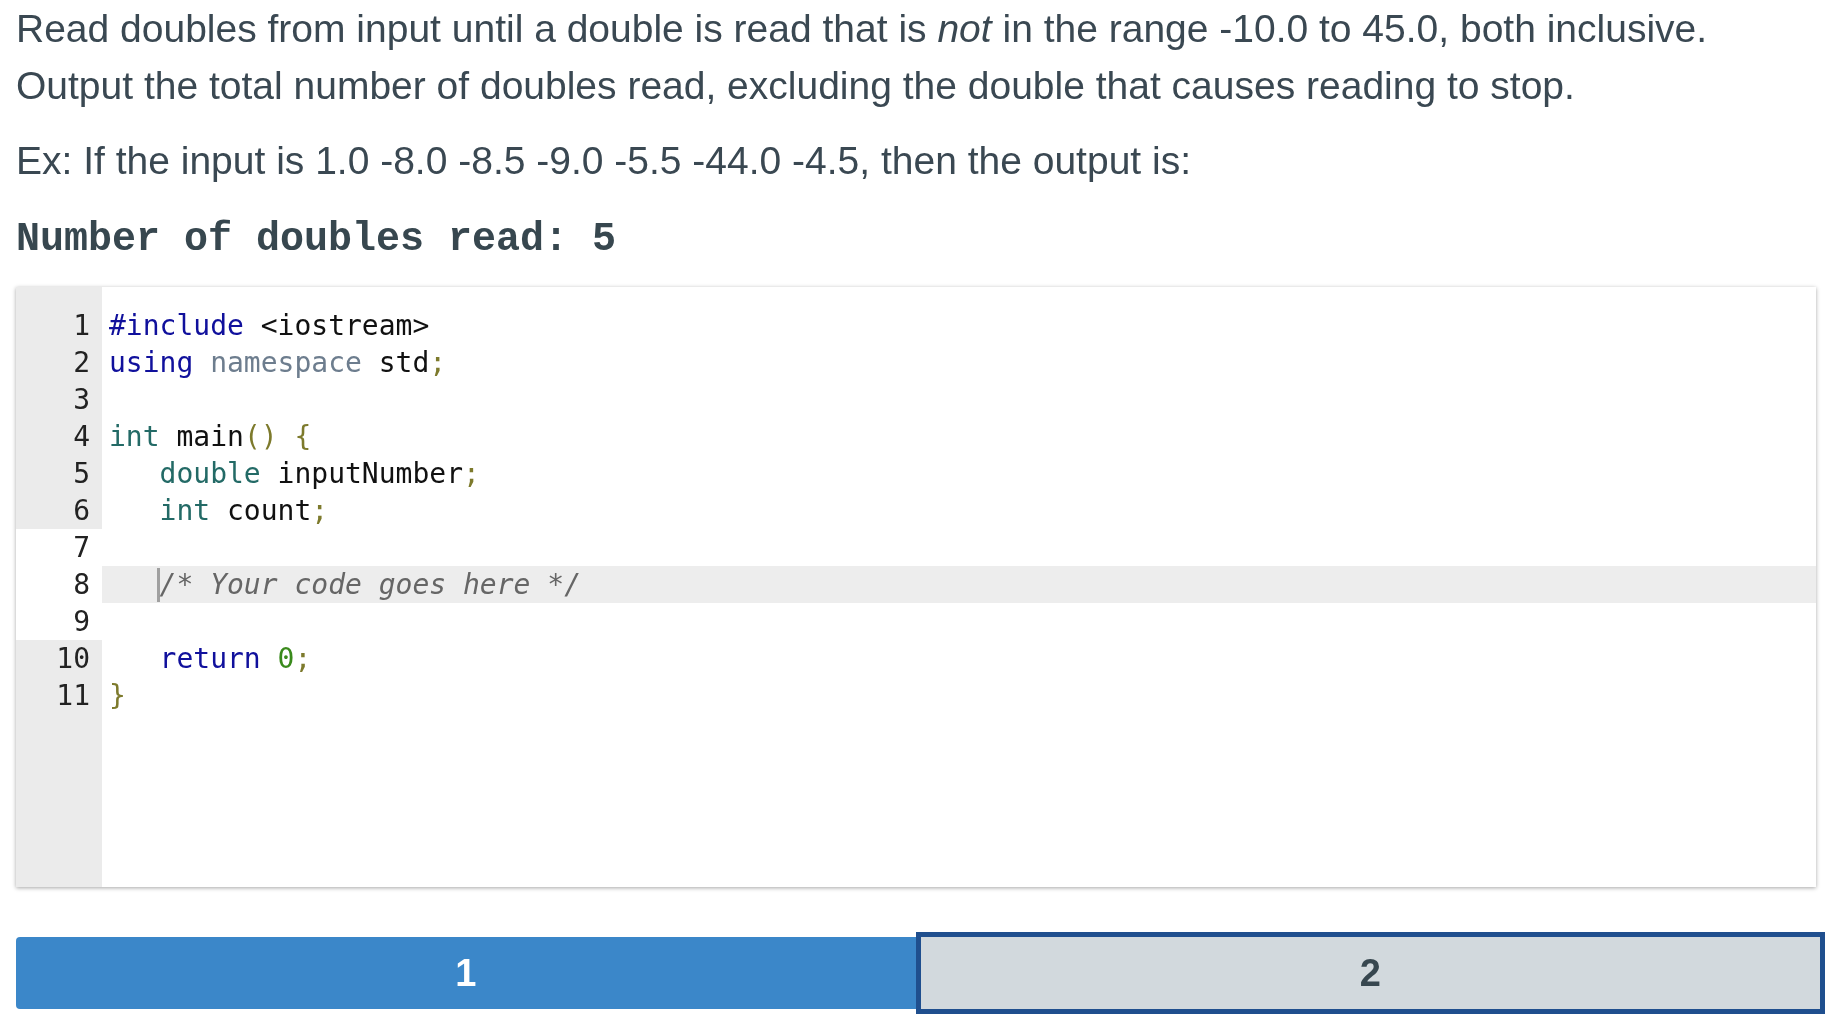 This screenshot has height=1024, width=1844. I want to click on line-number: 6, so click(81, 510).